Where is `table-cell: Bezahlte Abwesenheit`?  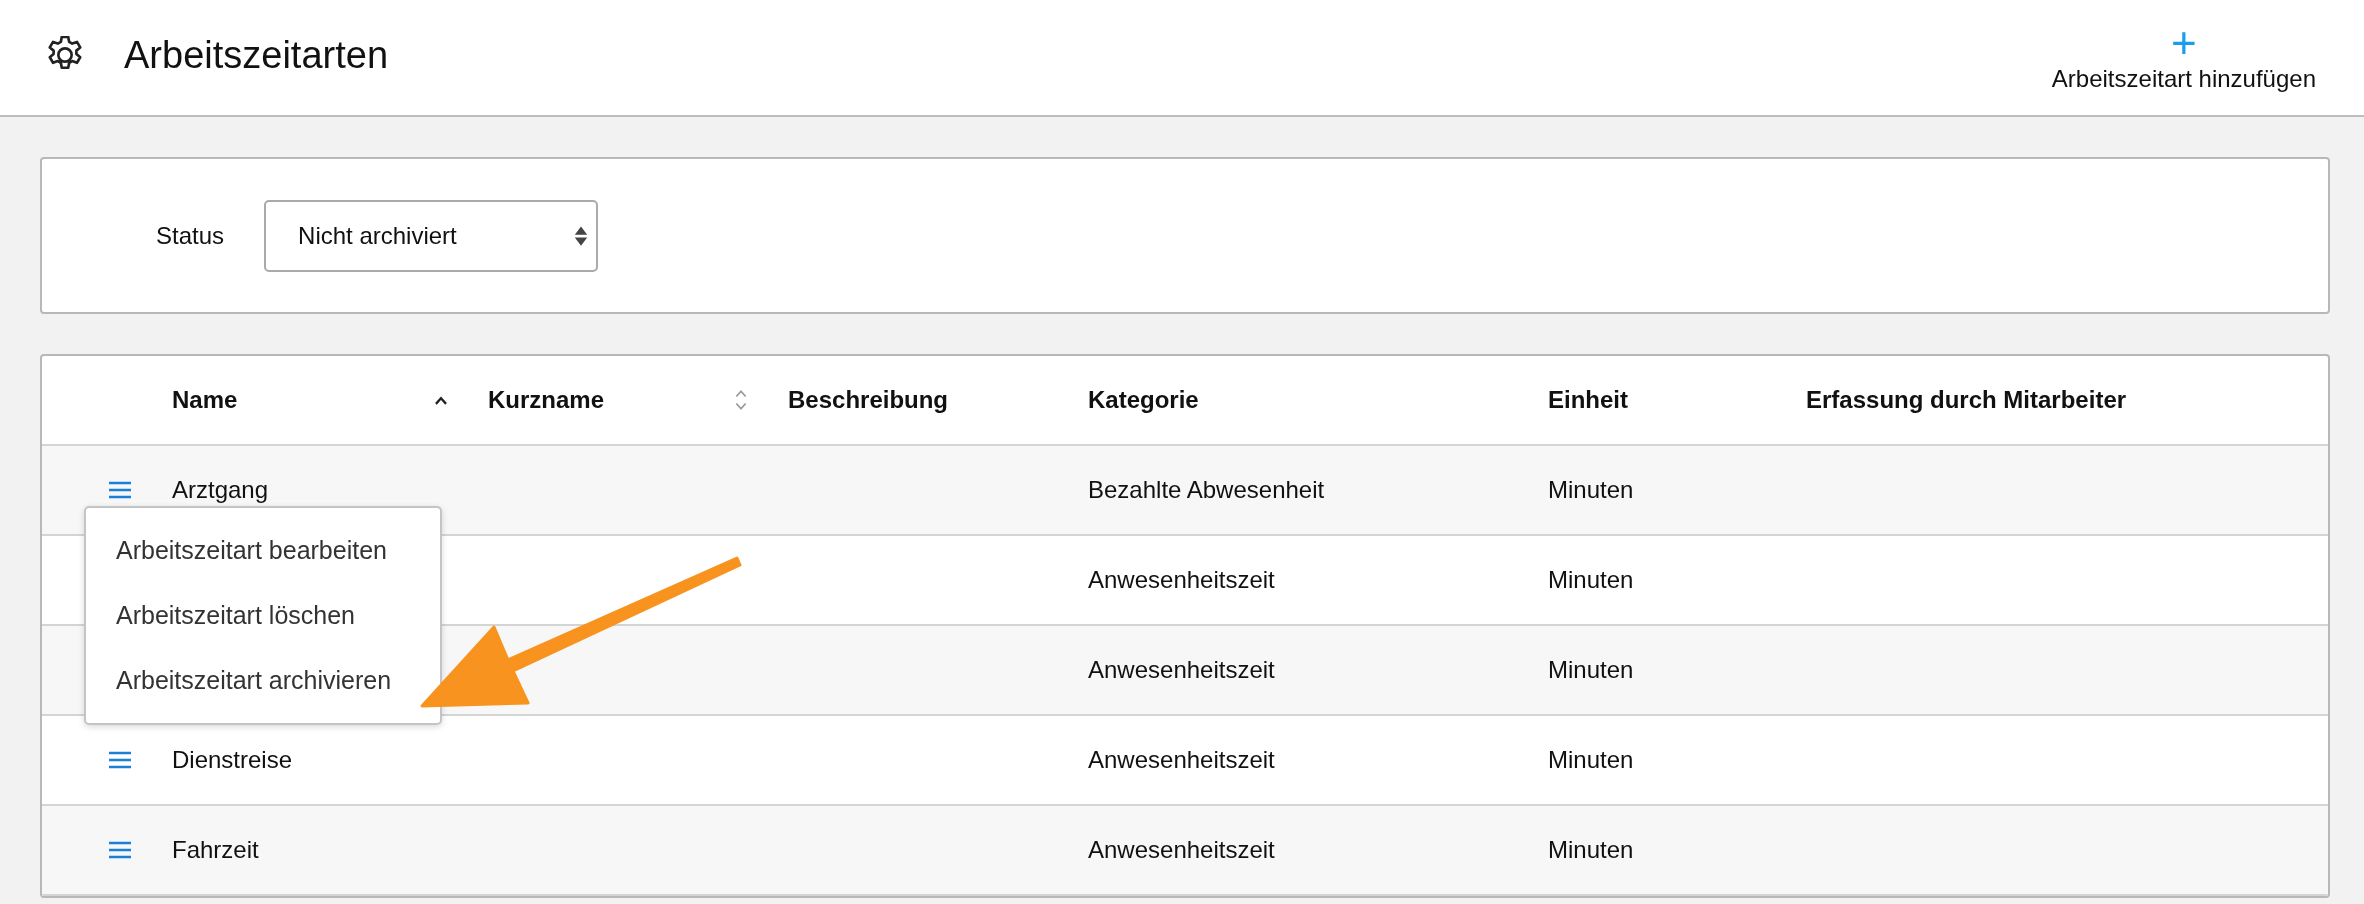
table-cell: Bezahlte Abwesenheit is located at coordinates (1206, 489).